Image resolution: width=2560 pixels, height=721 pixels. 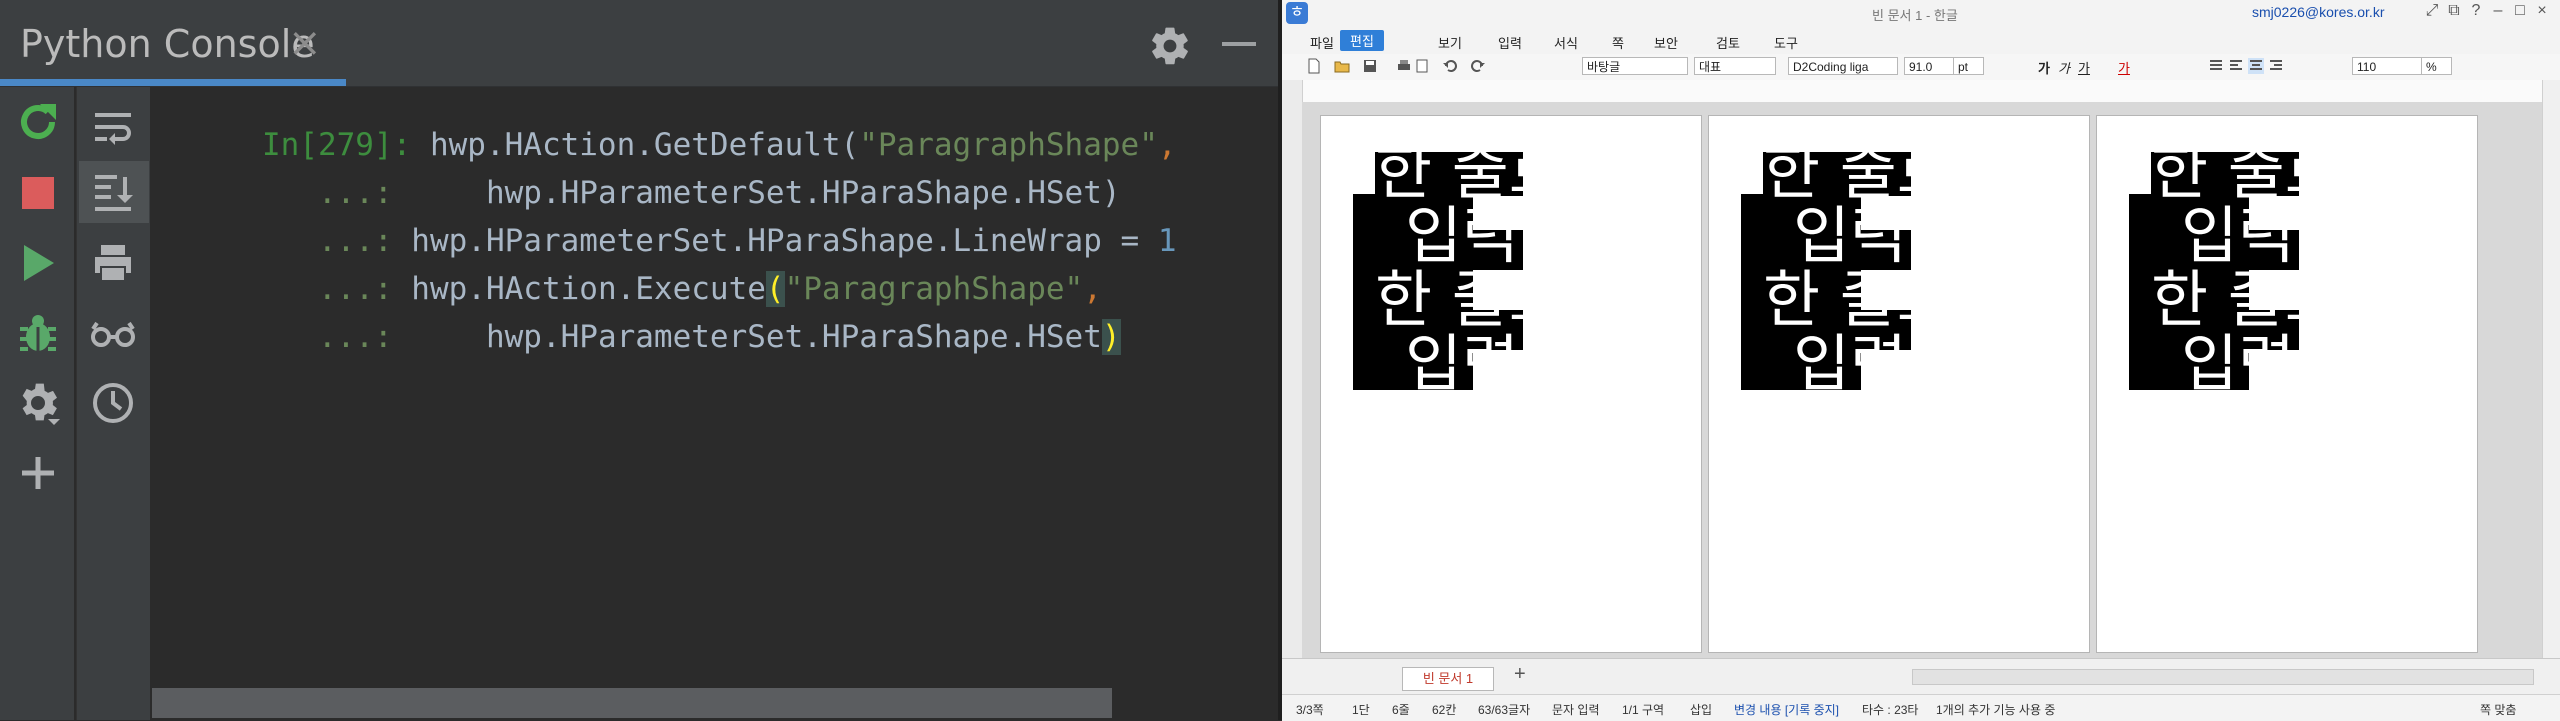 I want to click on zoom-input: 110, so click(x=2387, y=66).